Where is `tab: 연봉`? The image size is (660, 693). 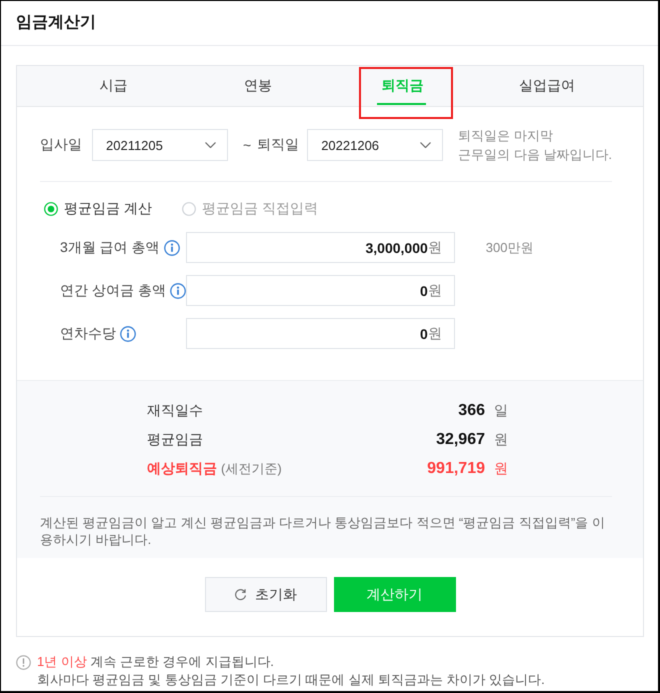
tab: 연봉 is located at coordinates (258, 86).